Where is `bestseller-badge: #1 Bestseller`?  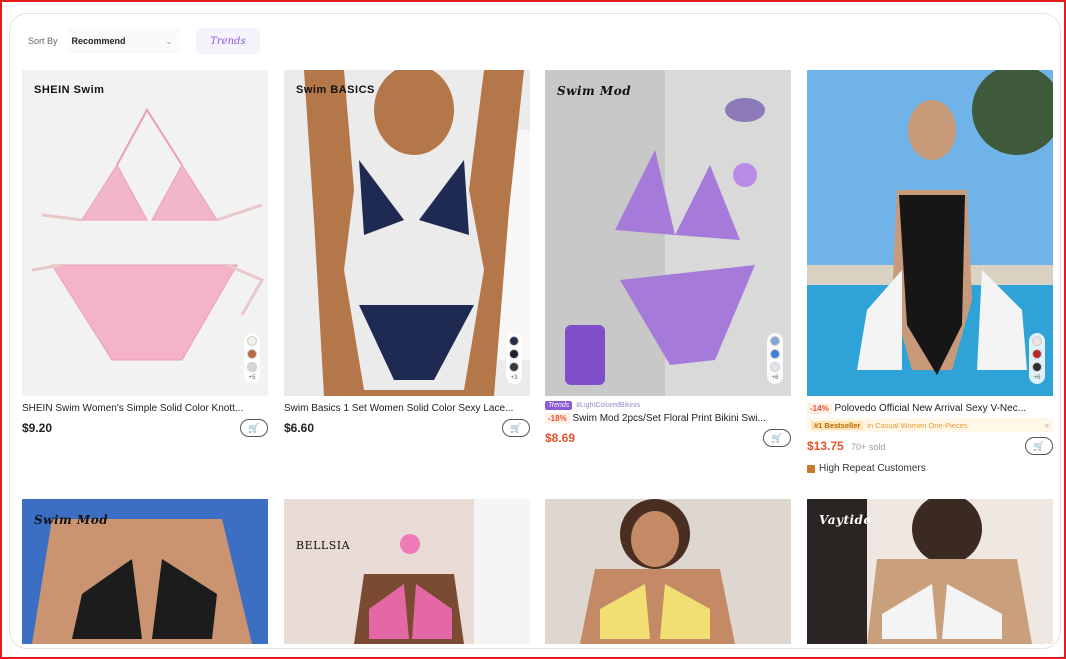 bestseller-badge: #1 Bestseller is located at coordinates (837, 425).